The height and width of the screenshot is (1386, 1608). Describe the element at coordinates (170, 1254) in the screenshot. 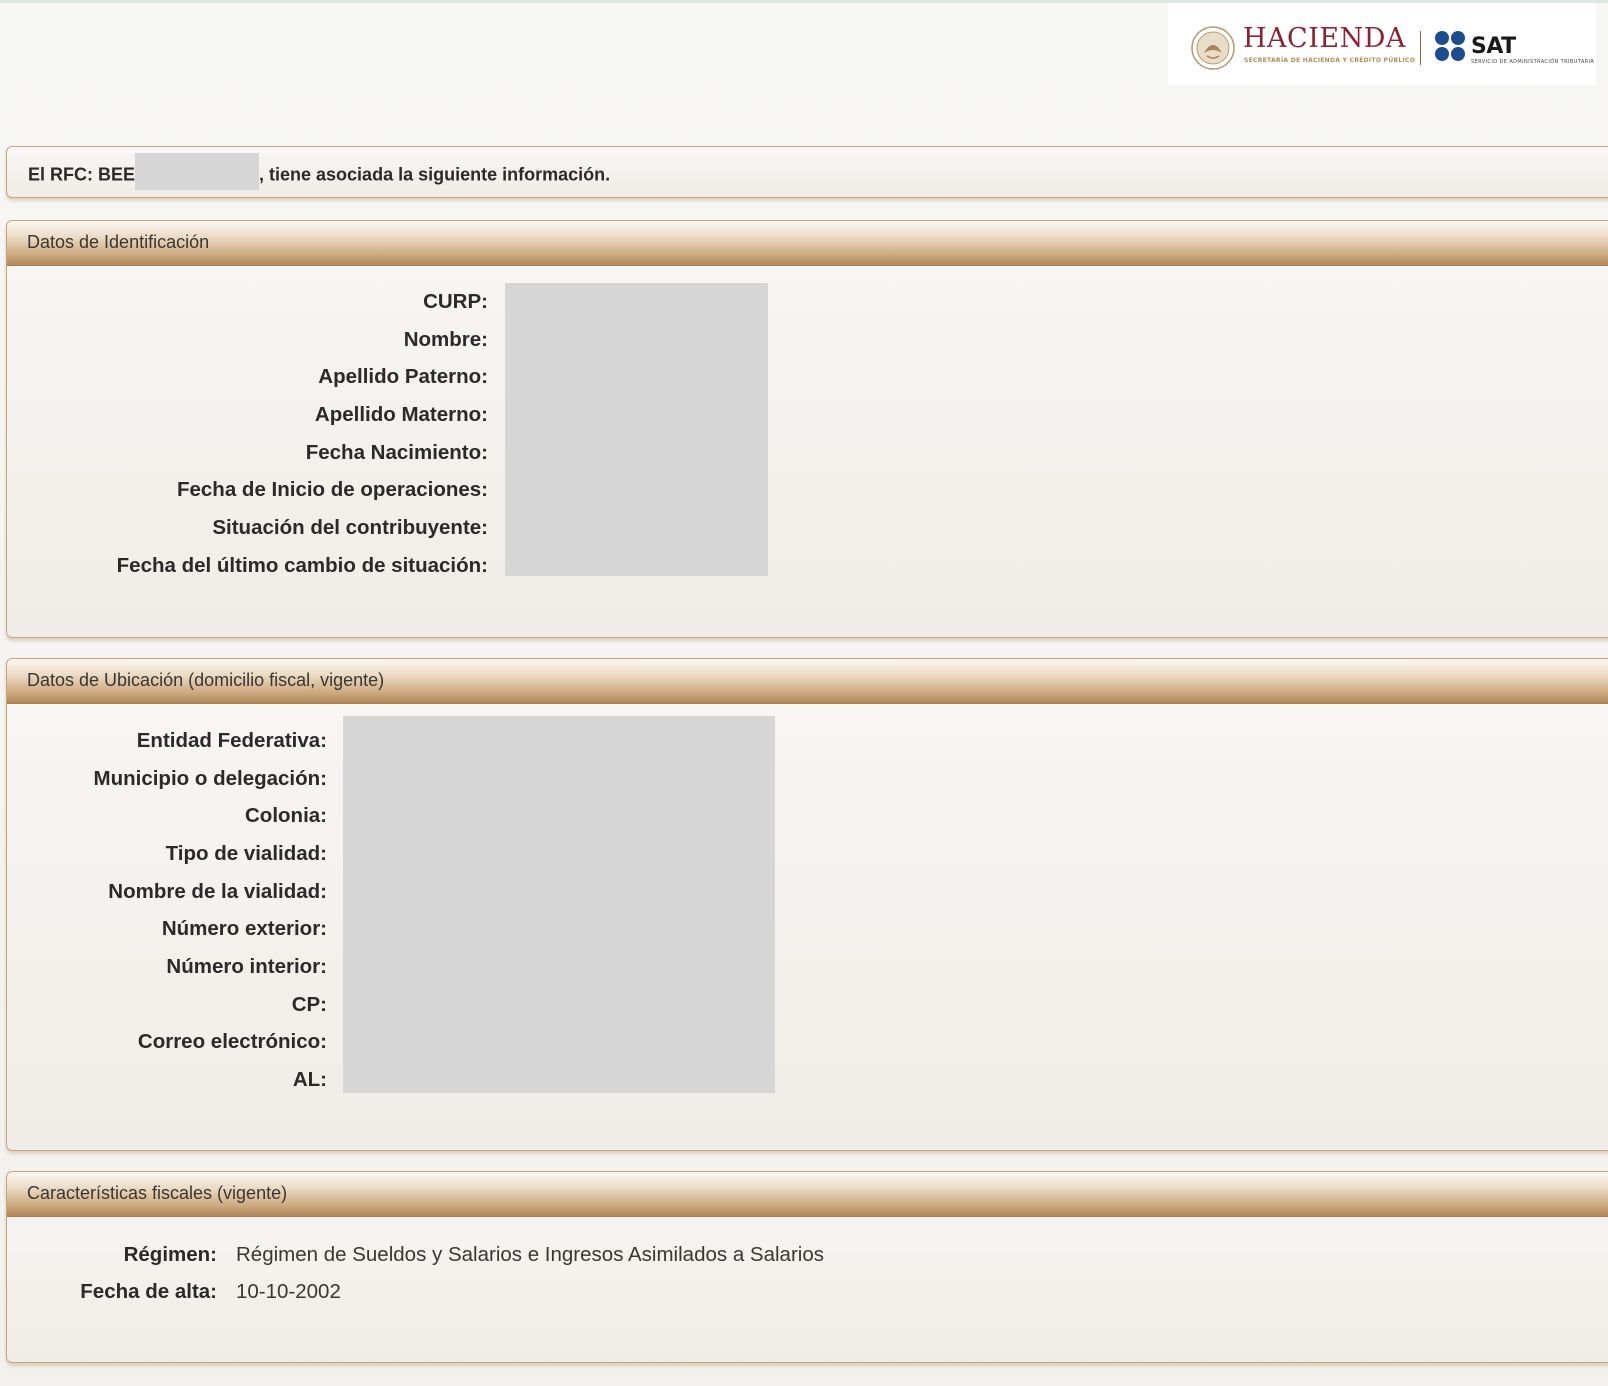

I see `label-regimen: Régimen:` at that location.